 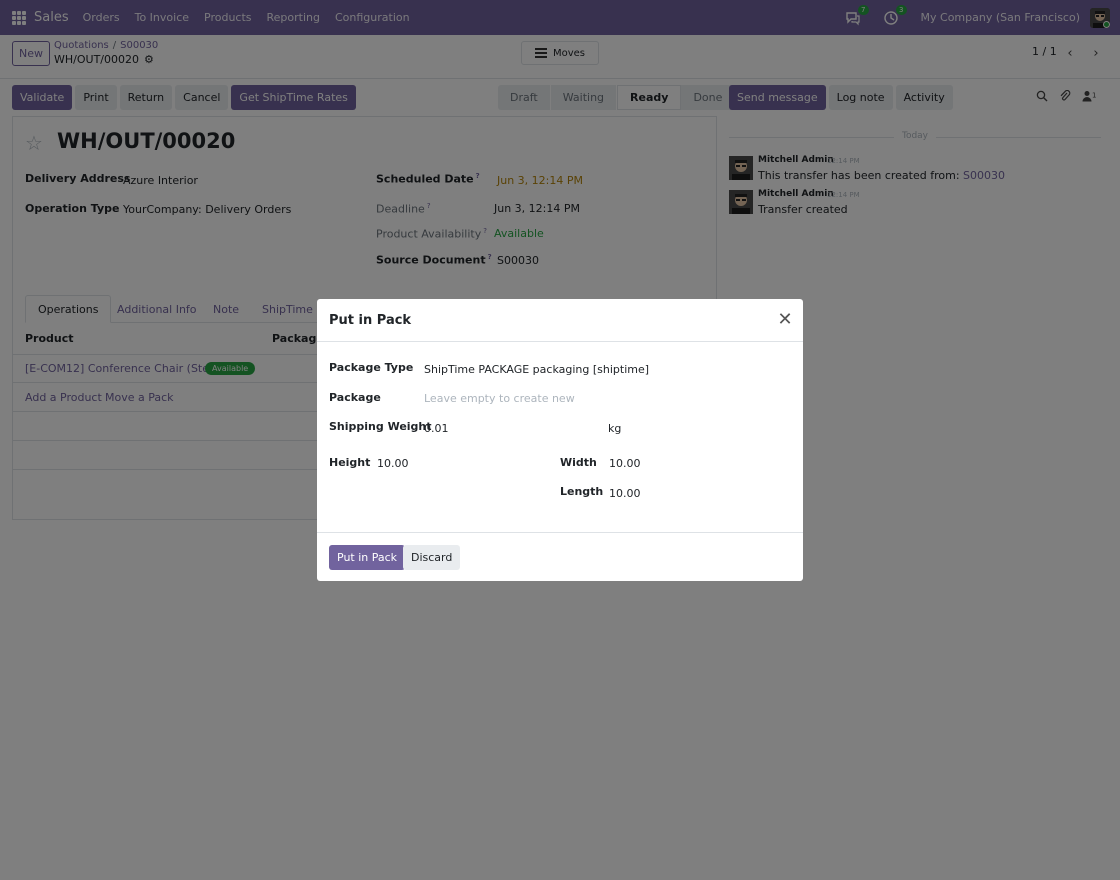 I want to click on package-label: Package, so click(x=355, y=397).